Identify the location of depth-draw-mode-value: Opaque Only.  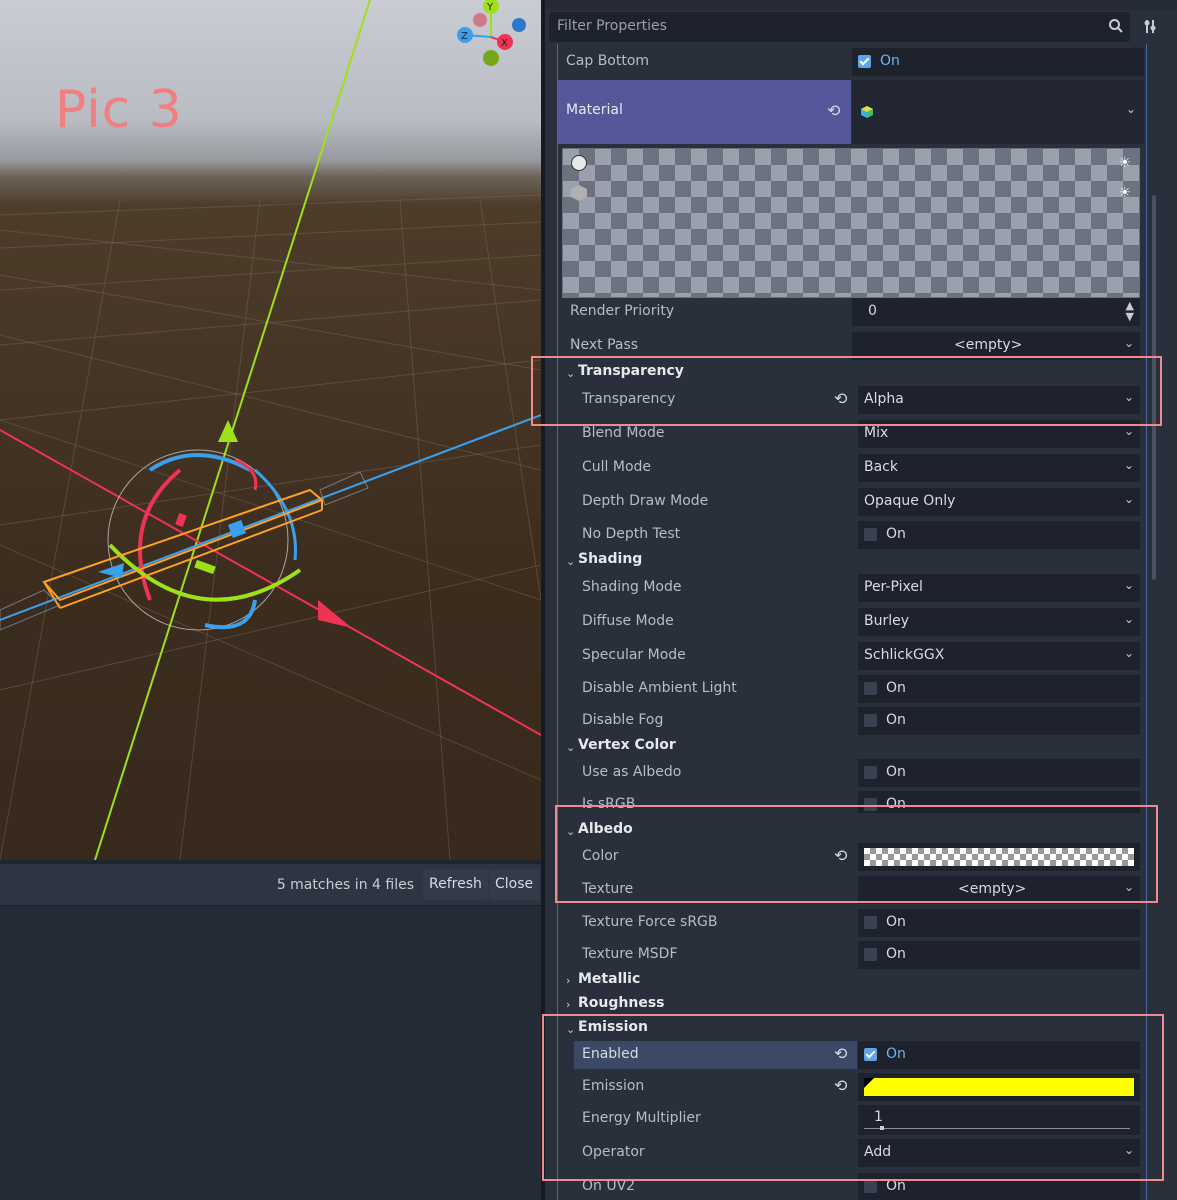
(910, 501).